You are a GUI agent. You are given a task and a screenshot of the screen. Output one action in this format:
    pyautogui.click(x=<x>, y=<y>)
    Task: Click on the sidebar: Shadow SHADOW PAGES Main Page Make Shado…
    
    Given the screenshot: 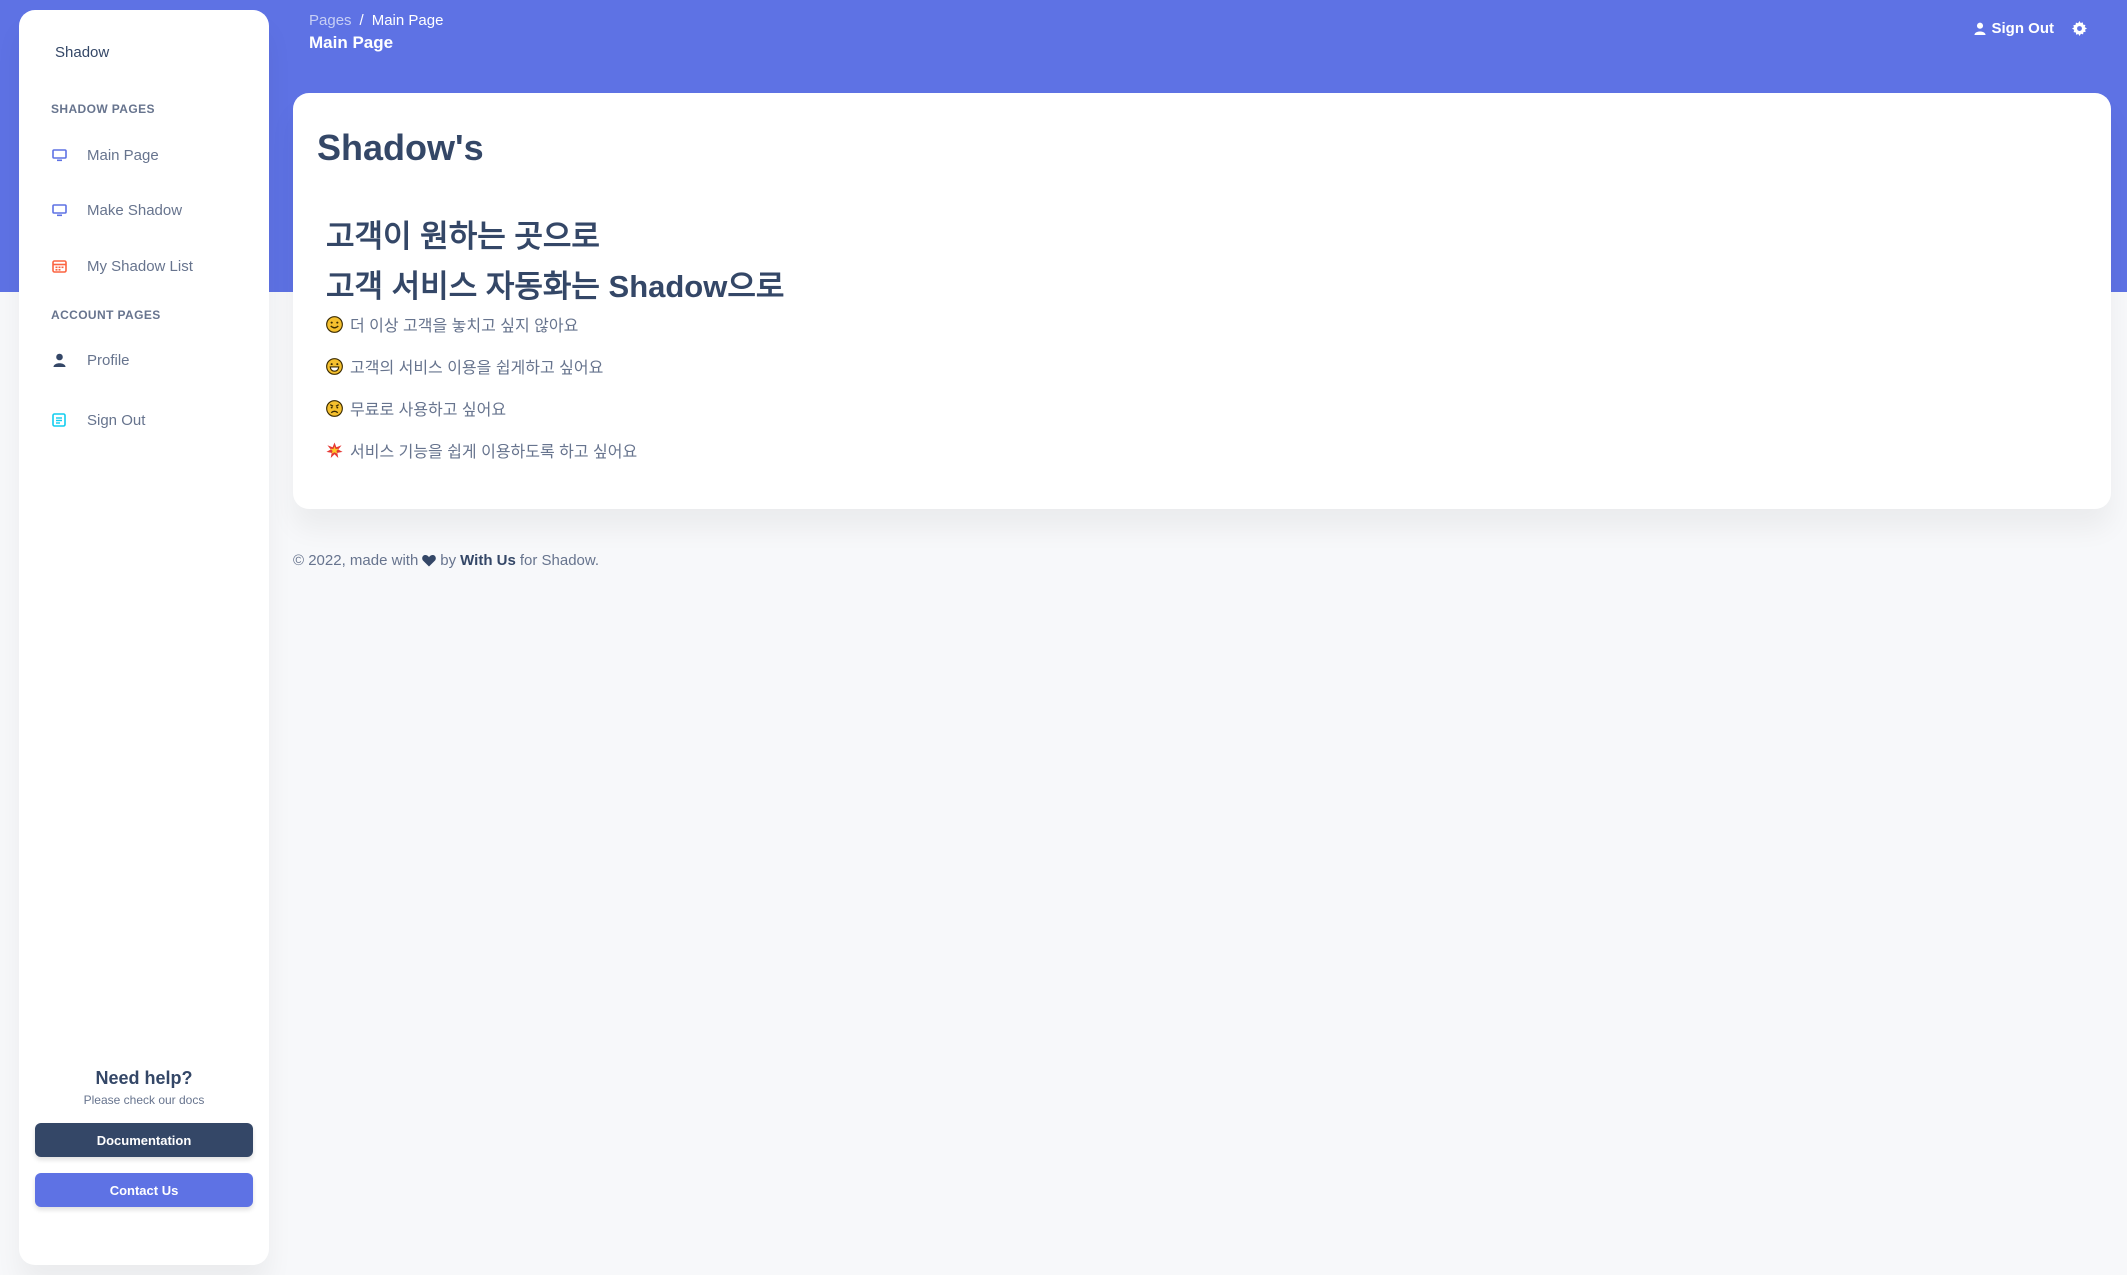 What is the action you would take?
    pyautogui.click(x=144, y=637)
    